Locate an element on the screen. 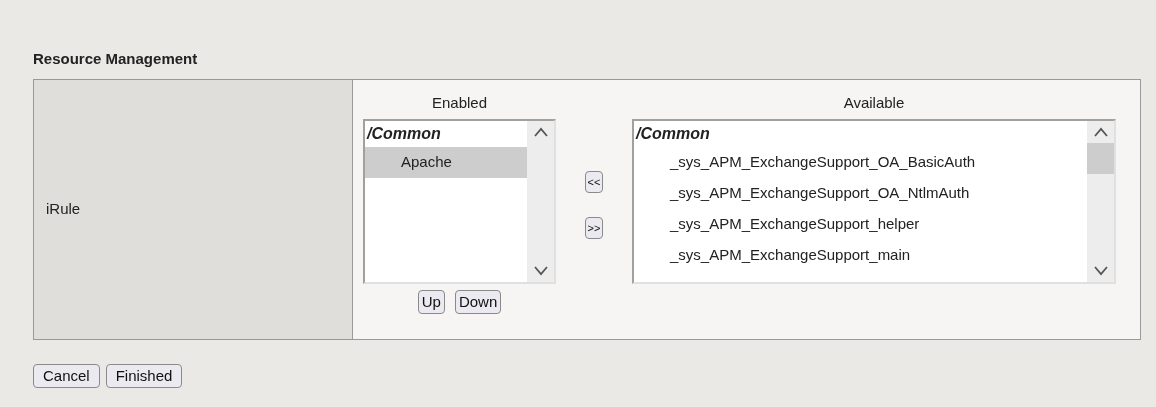 The width and height of the screenshot is (1156, 407). column-heading: Enabled is located at coordinates (459, 102).